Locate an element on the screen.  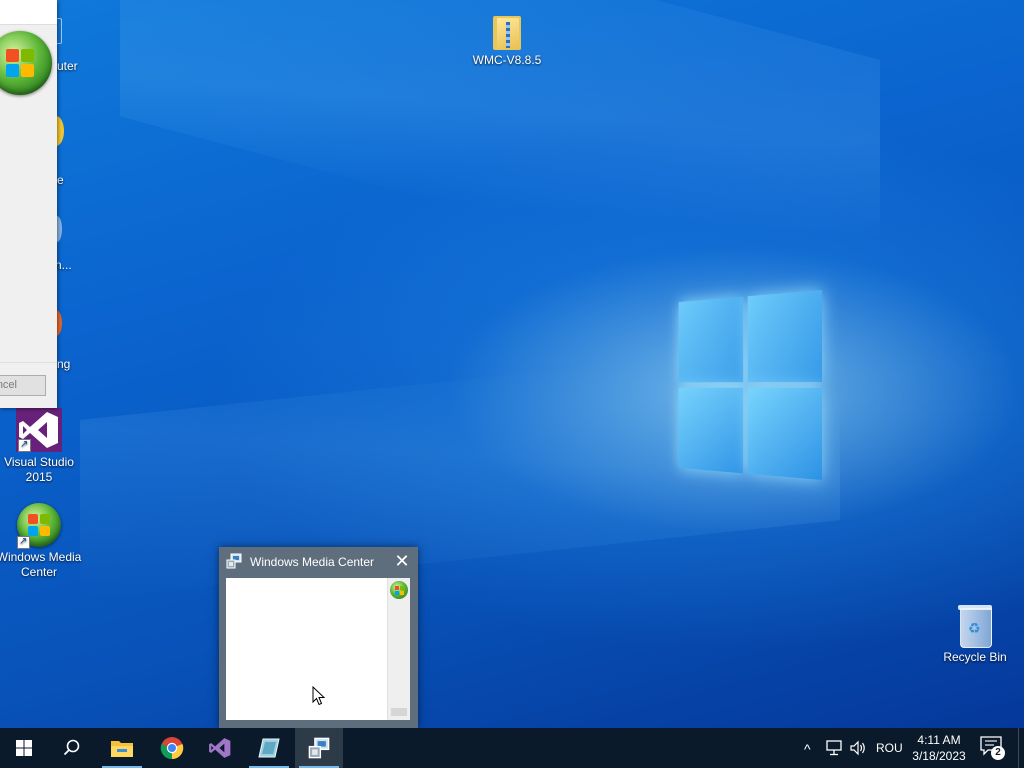
desktop-icon-recycle-bin: ♻ Recycle Bin is located at coordinates (975, 634).